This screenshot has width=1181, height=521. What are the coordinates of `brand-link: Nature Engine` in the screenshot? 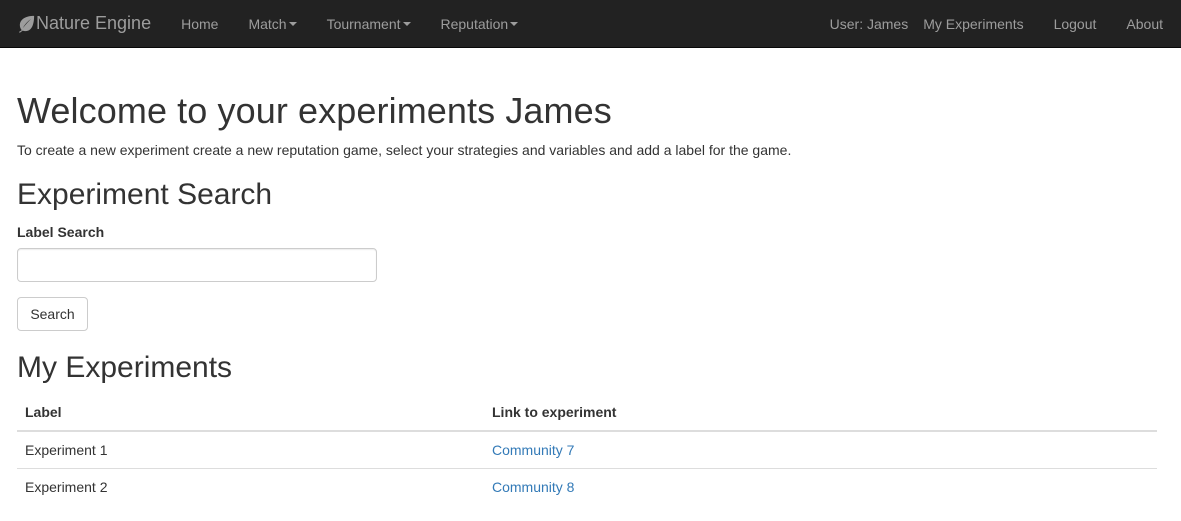 It's located at (83, 24).